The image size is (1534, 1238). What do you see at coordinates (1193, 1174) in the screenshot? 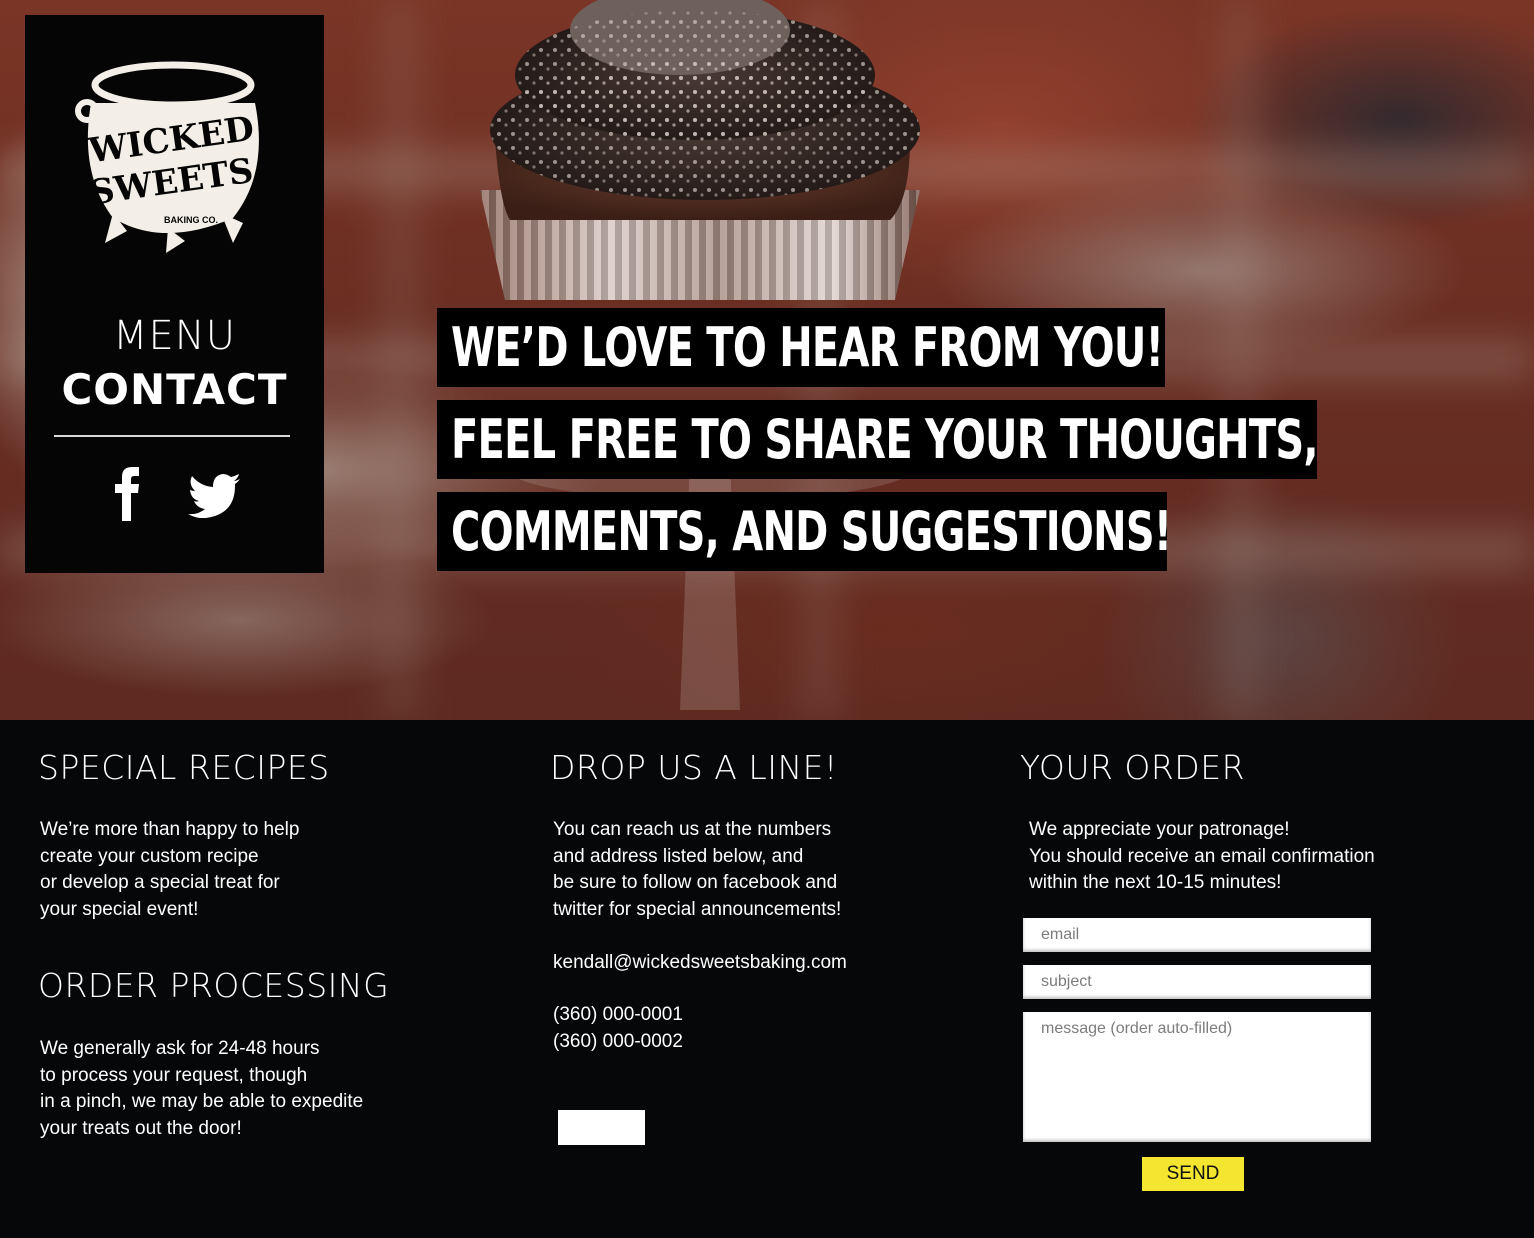
I see `send-button: SEND` at bounding box center [1193, 1174].